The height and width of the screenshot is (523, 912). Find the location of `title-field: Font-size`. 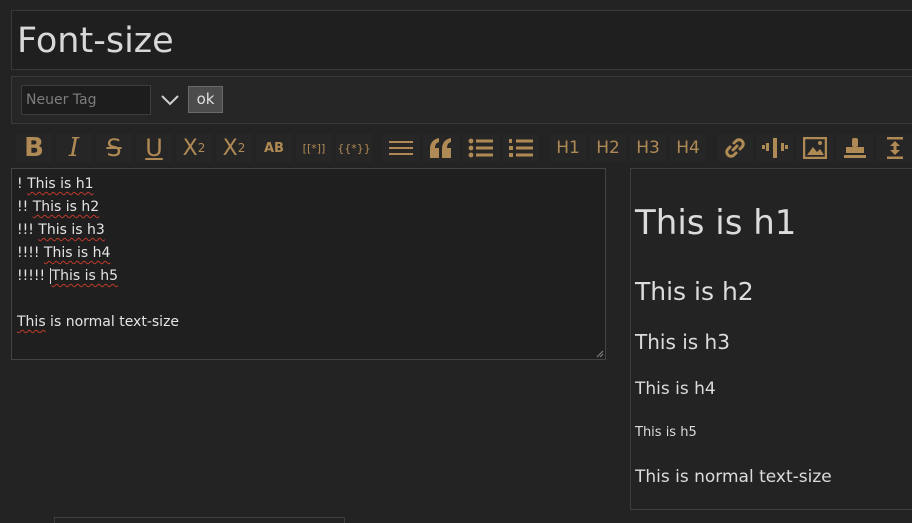

title-field: Font-size is located at coordinates (461, 40).